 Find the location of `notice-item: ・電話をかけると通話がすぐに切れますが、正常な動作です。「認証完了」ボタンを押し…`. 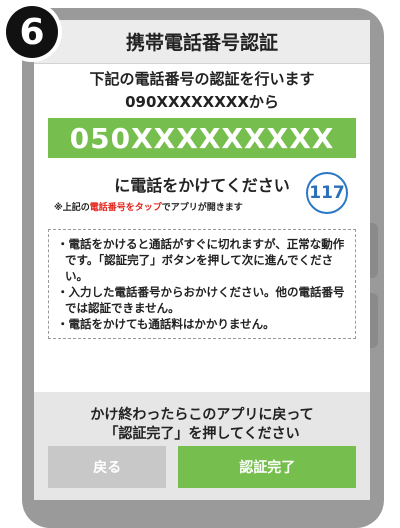

notice-item: ・電話をかけると通話がすぐに切れますが、正常な動作です。「認証完了」ボタンを押し… is located at coordinates (201, 260).